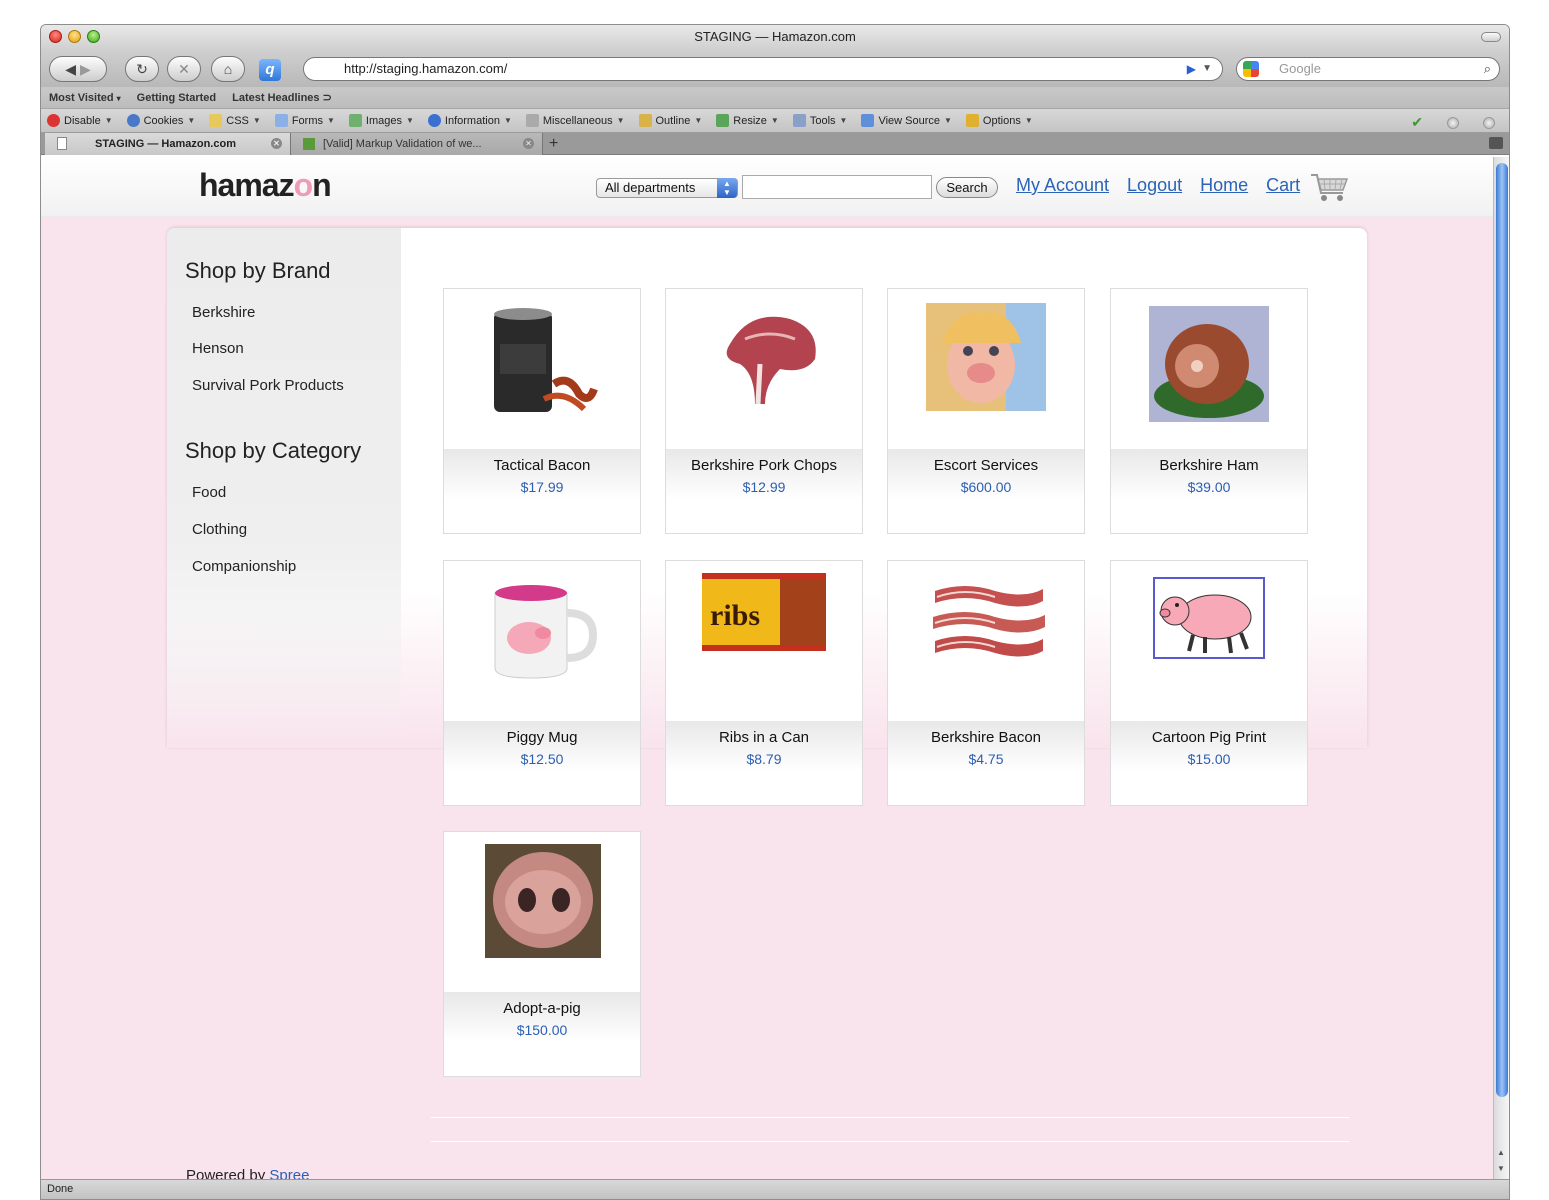 The image size is (1549, 1200). Describe the element at coordinates (381, 120) in the screenshot. I see `wd-images: Images ▼` at that location.